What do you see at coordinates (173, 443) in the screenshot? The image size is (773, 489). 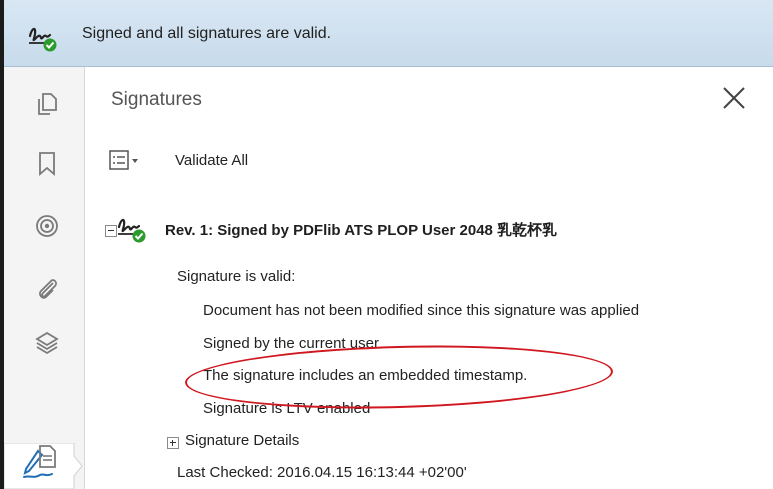 I see `expand-toggle` at bounding box center [173, 443].